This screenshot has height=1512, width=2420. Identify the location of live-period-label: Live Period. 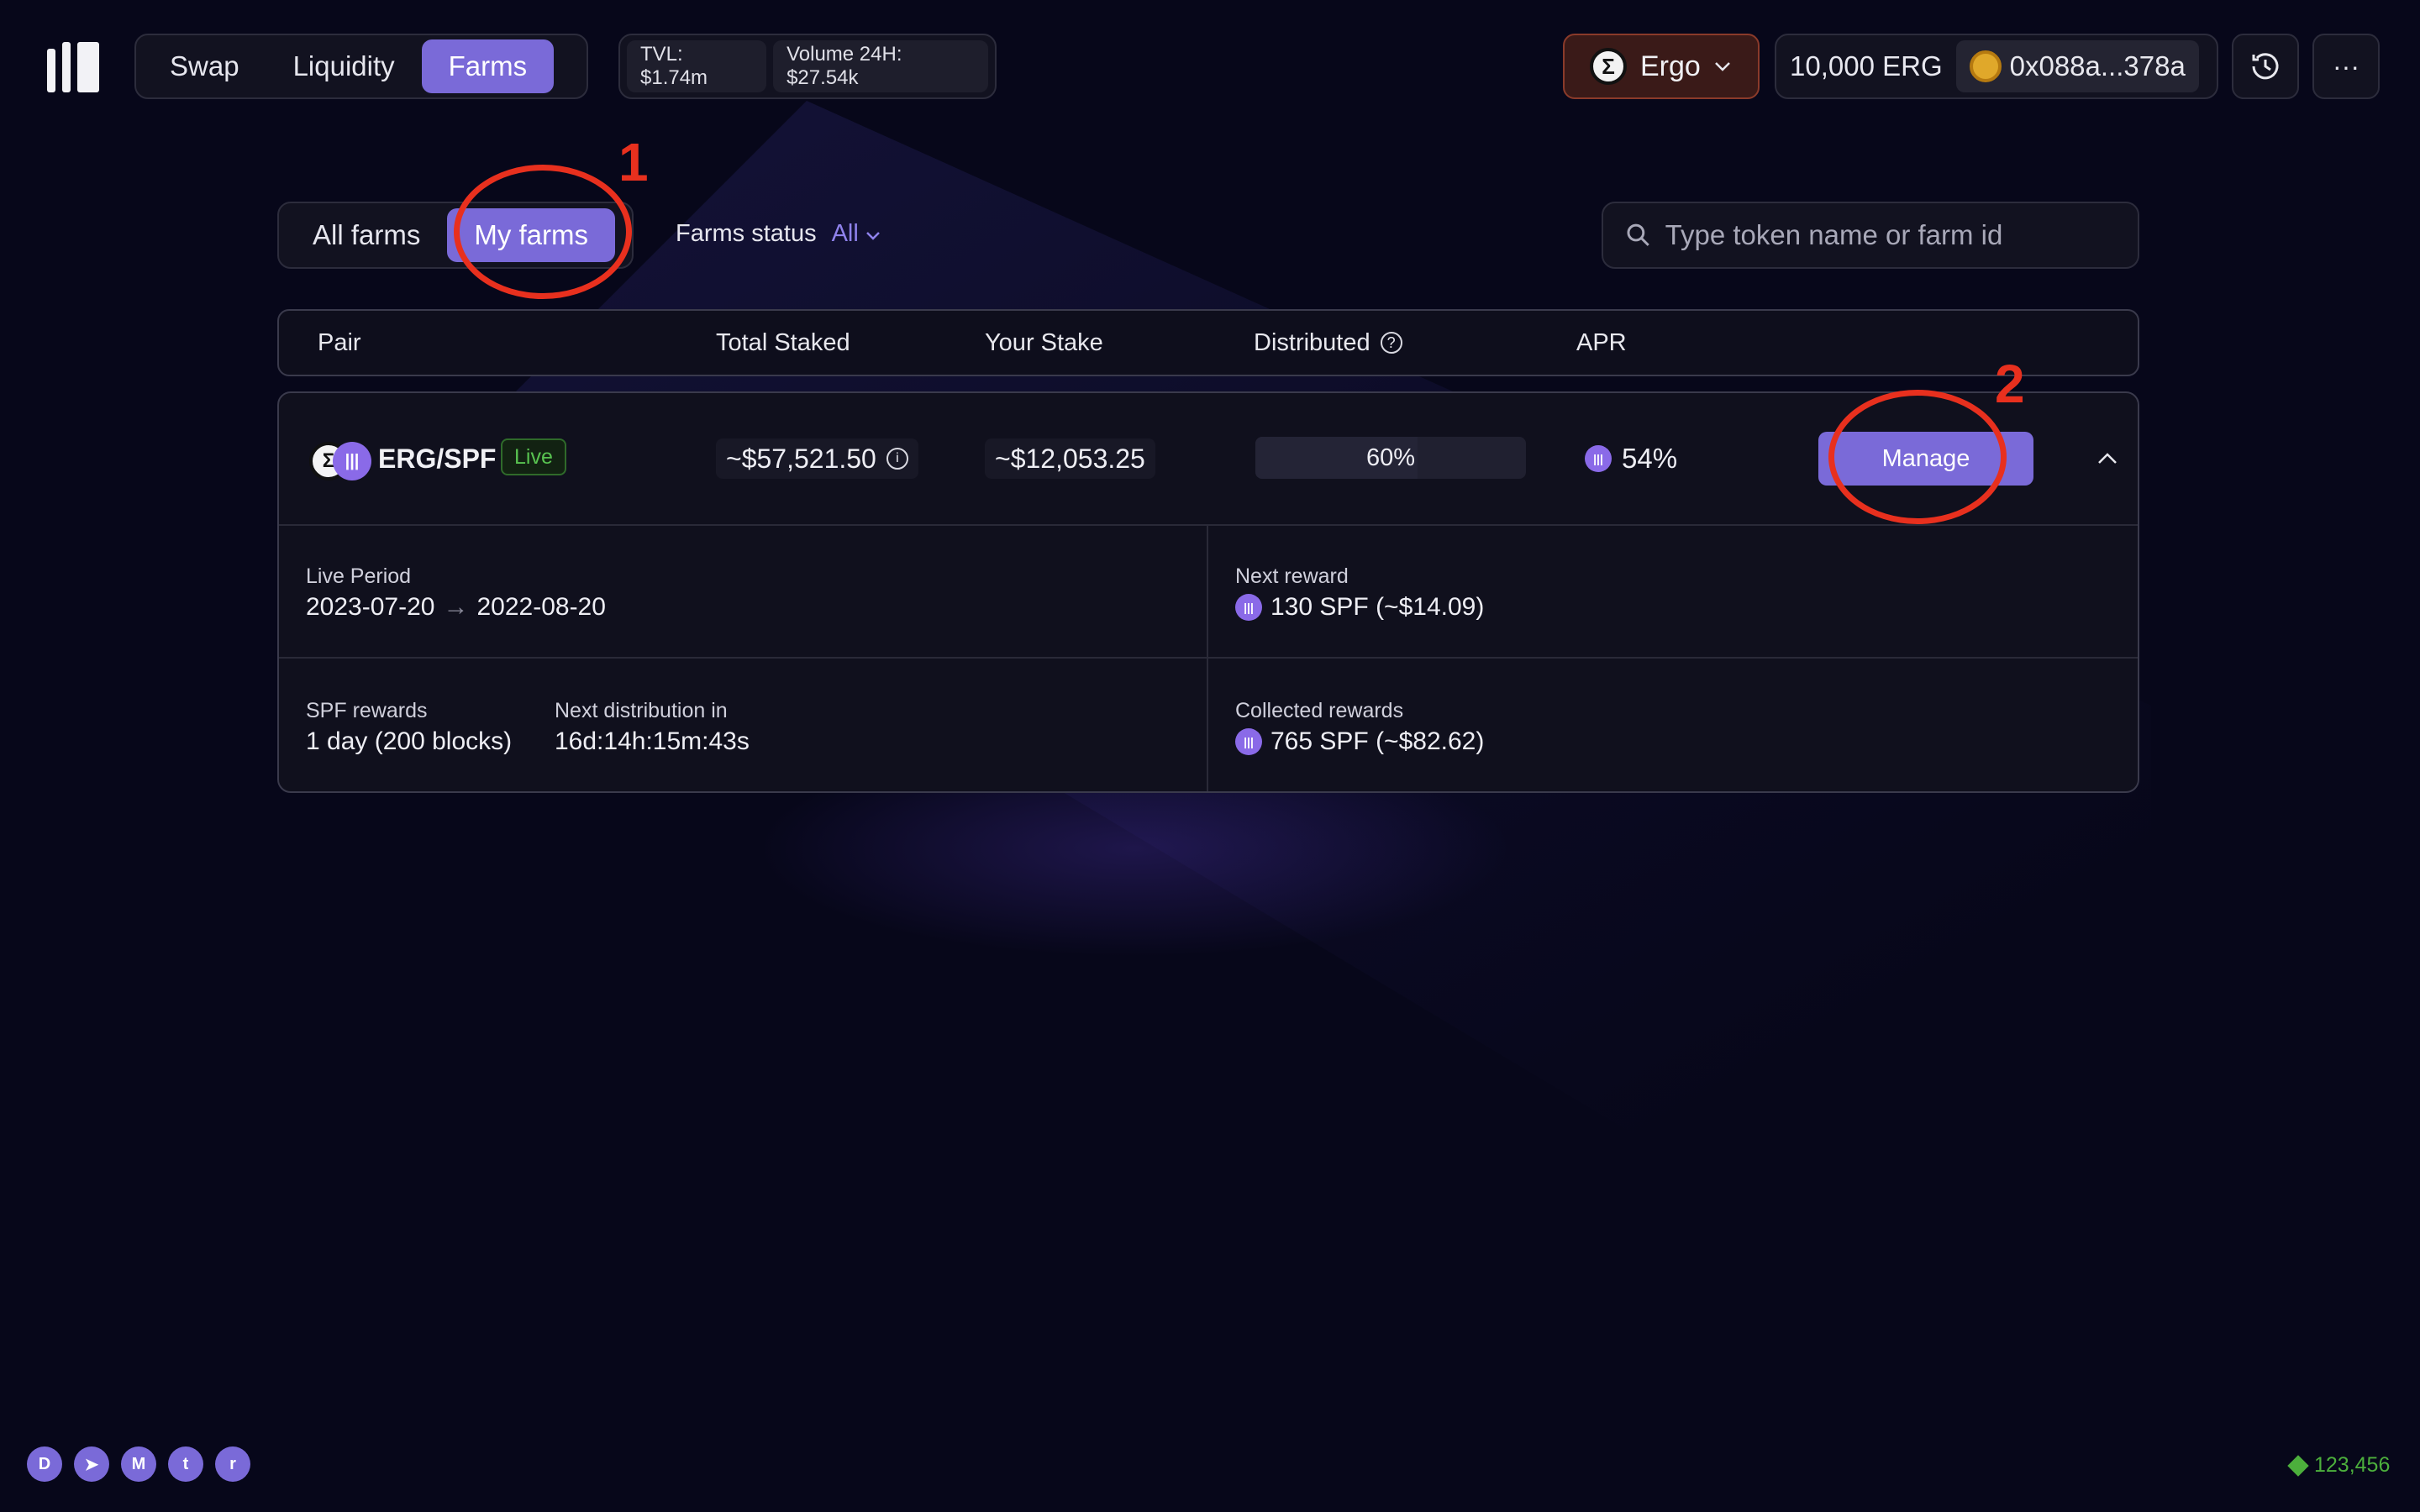
(359, 576).